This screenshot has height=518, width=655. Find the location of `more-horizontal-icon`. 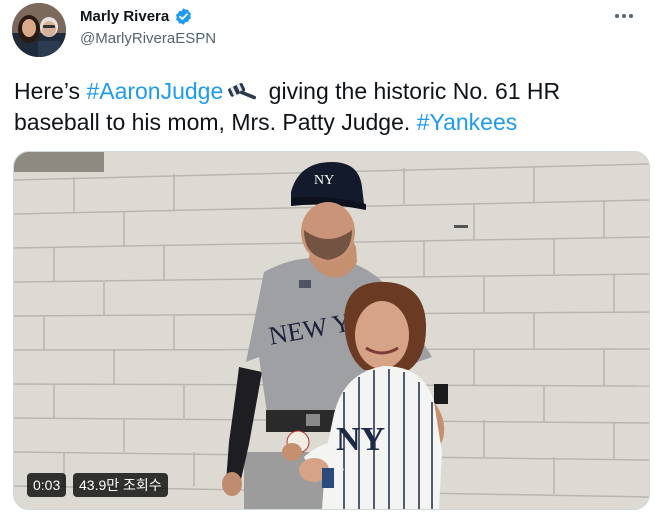

more-horizontal-icon is located at coordinates (624, 16).